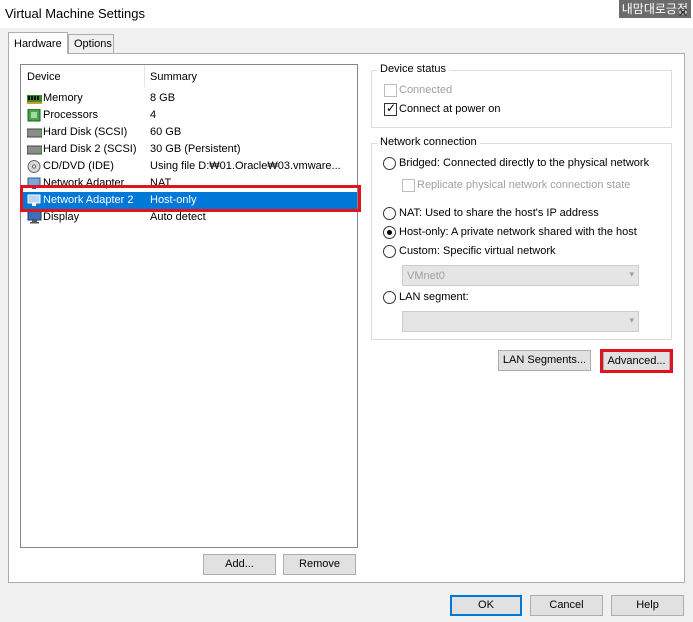 The image size is (693, 622). What do you see at coordinates (153, 115) in the screenshot?
I see `device-summary: 4` at bounding box center [153, 115].